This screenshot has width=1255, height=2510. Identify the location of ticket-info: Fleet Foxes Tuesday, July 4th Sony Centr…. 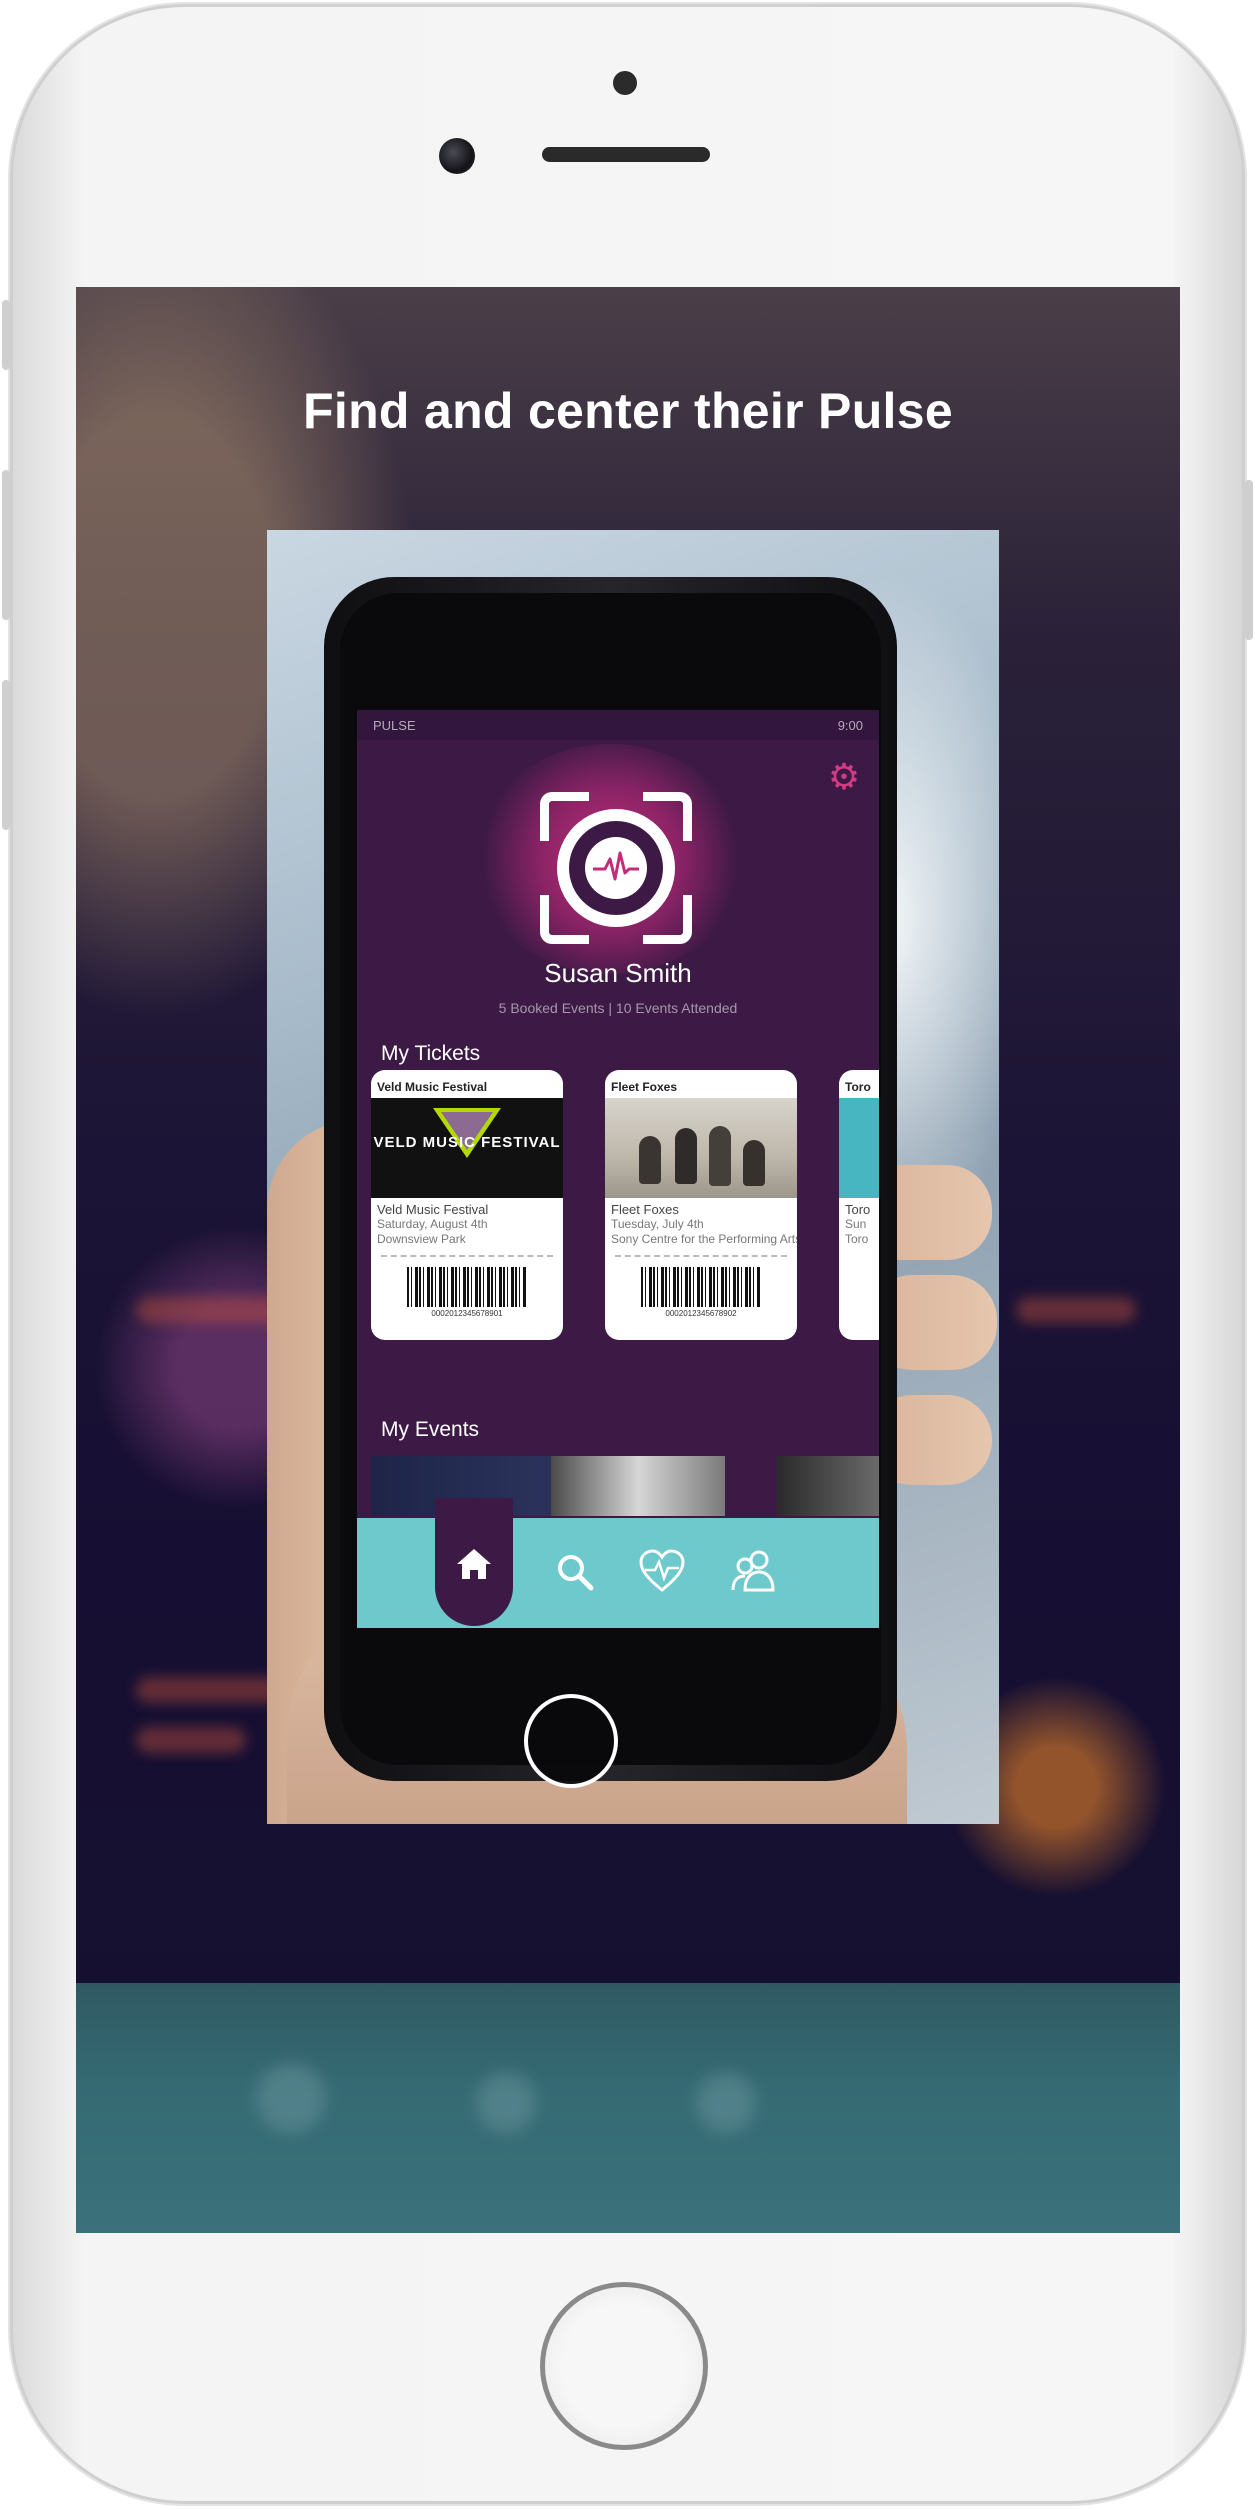
(701, 1224).